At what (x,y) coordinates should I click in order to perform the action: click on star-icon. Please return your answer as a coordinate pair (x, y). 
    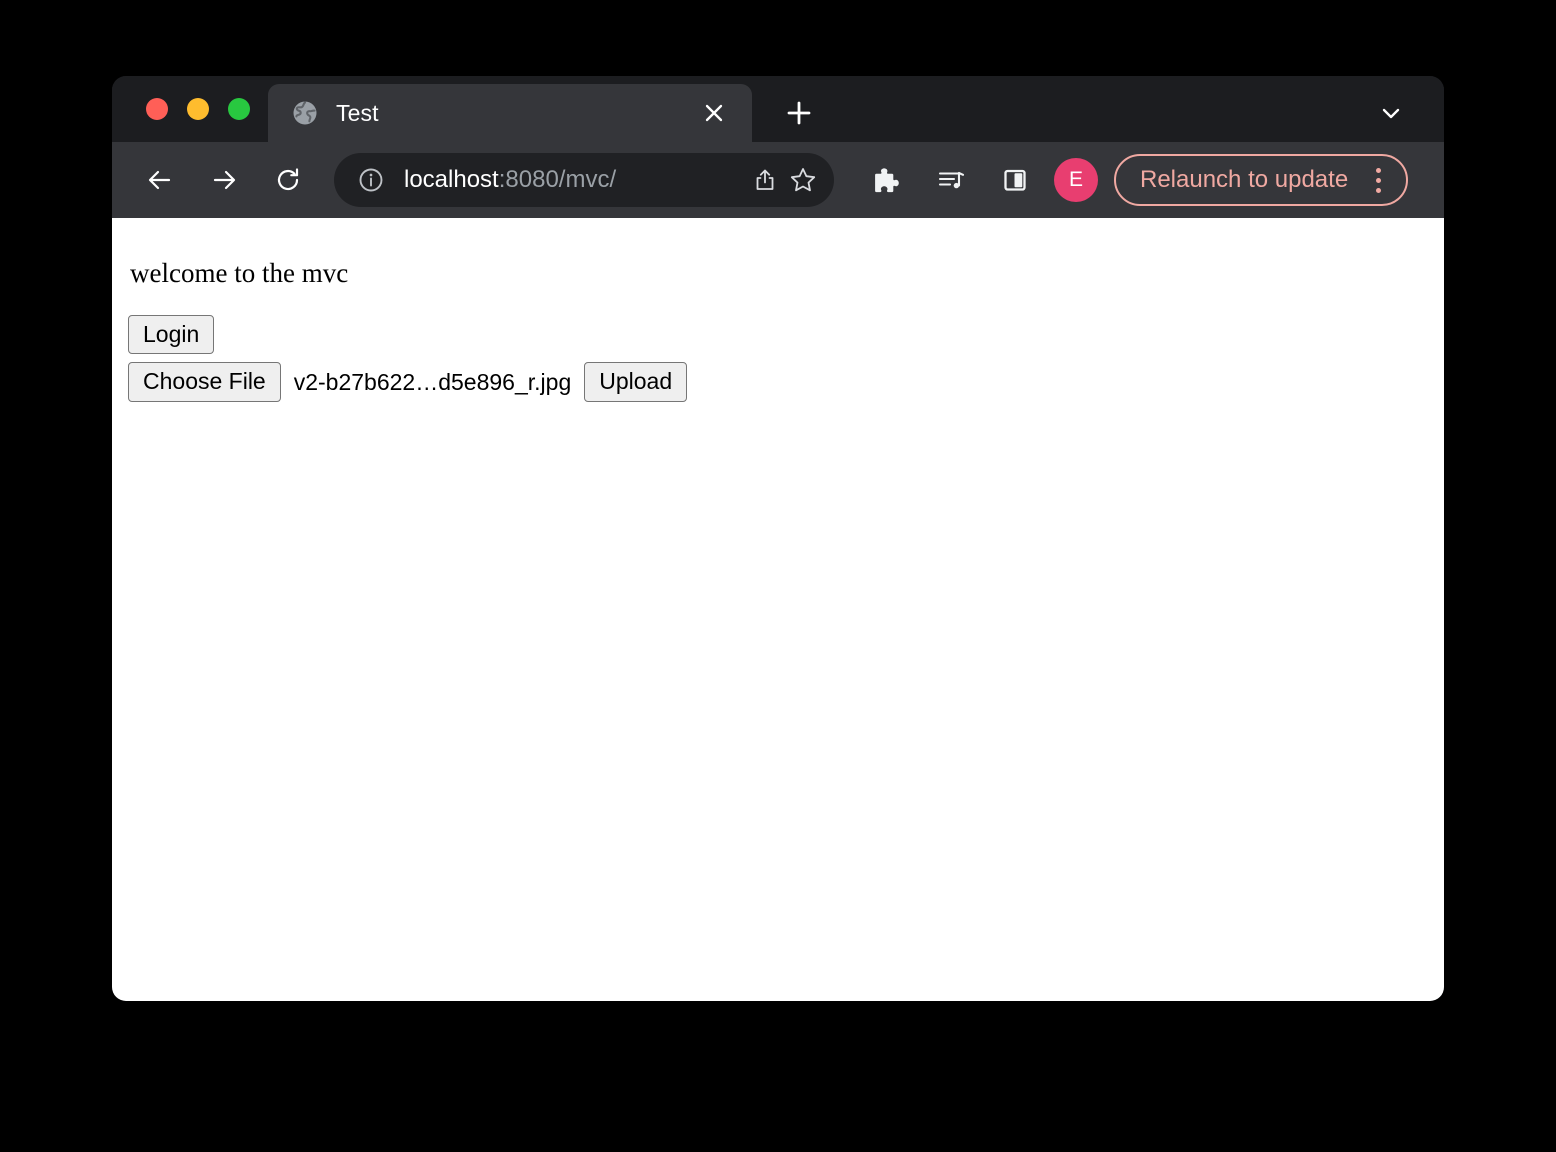
    Looking at the image, I should click on (803, 180).